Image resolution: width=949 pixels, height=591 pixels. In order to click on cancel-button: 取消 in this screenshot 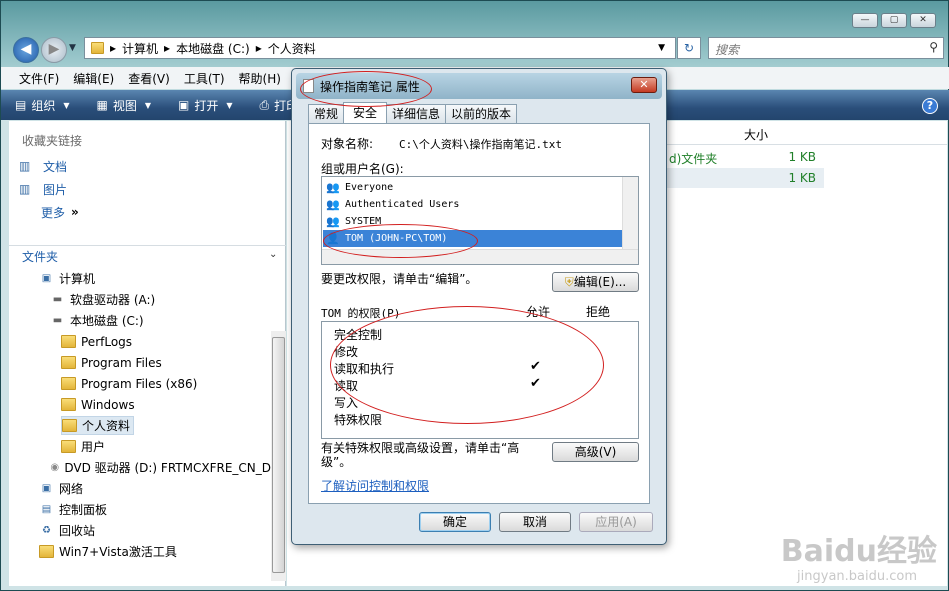, I will do `click(535, 522)`.